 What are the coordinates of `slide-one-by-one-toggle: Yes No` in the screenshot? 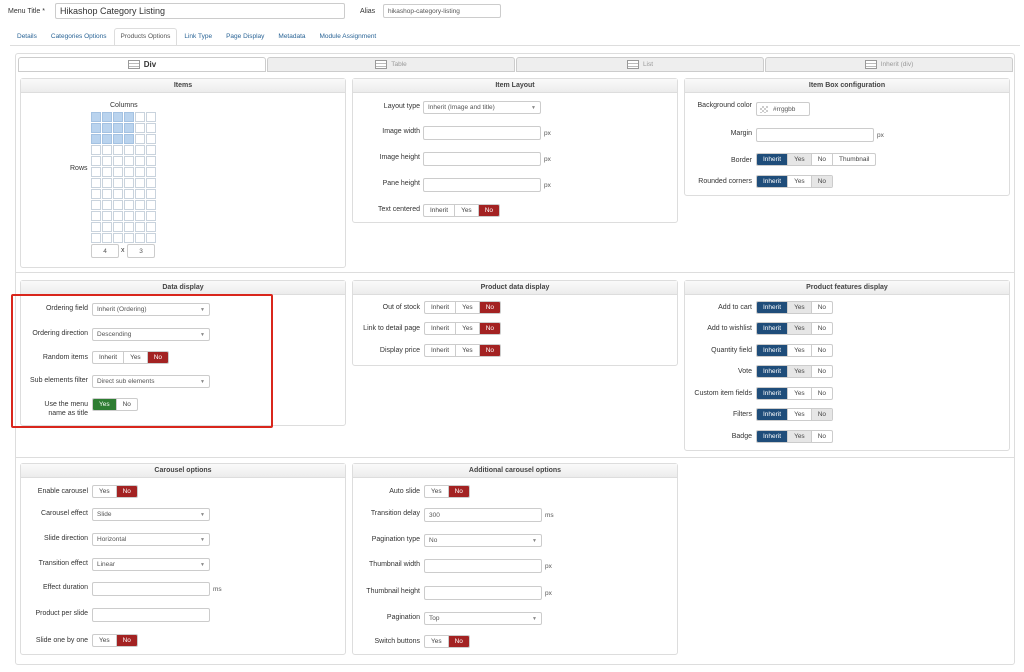 It's located at (115, 640).